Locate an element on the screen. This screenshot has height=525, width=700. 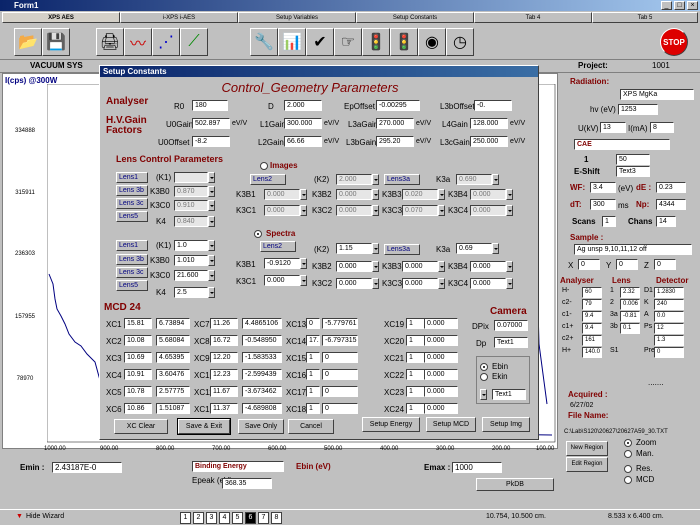
stop-icon: STOP is located at coordinates (674, 42).